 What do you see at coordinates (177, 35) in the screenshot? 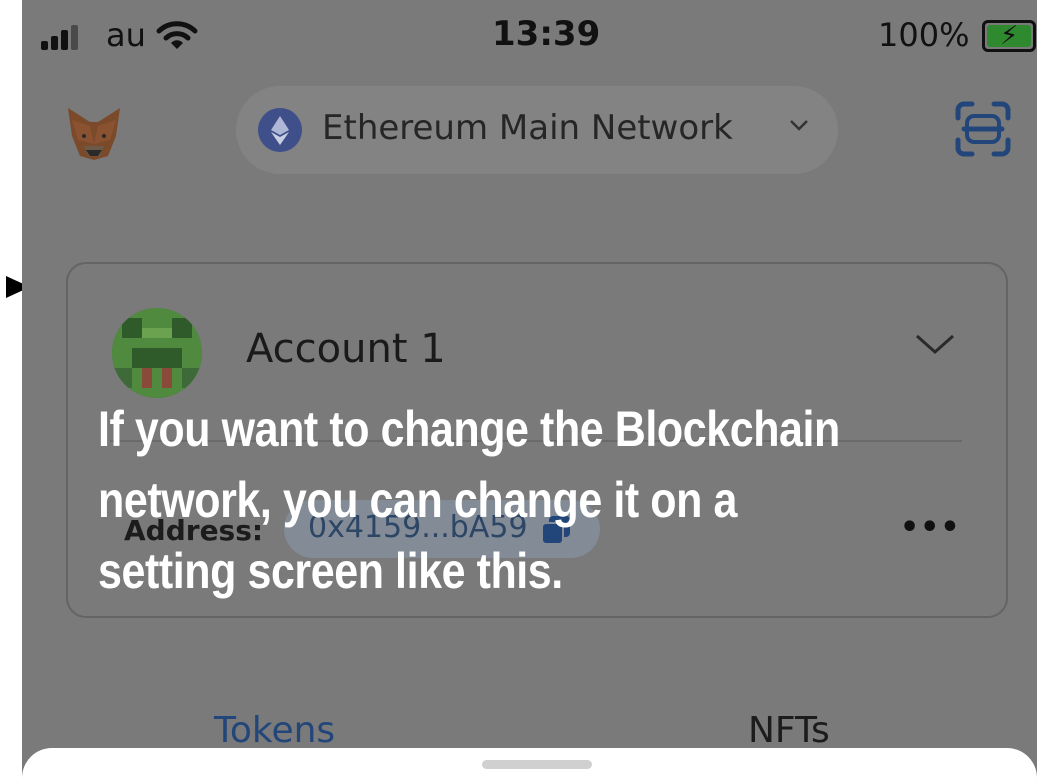
I see `wifi-icon` at bounding box center [177, 35].